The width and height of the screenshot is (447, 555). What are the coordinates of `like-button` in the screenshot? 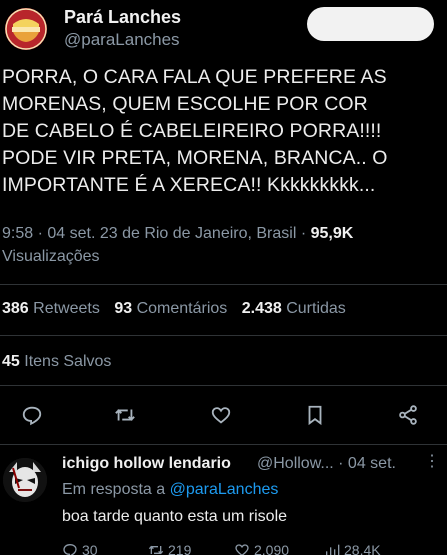 It's located at (221, 415).